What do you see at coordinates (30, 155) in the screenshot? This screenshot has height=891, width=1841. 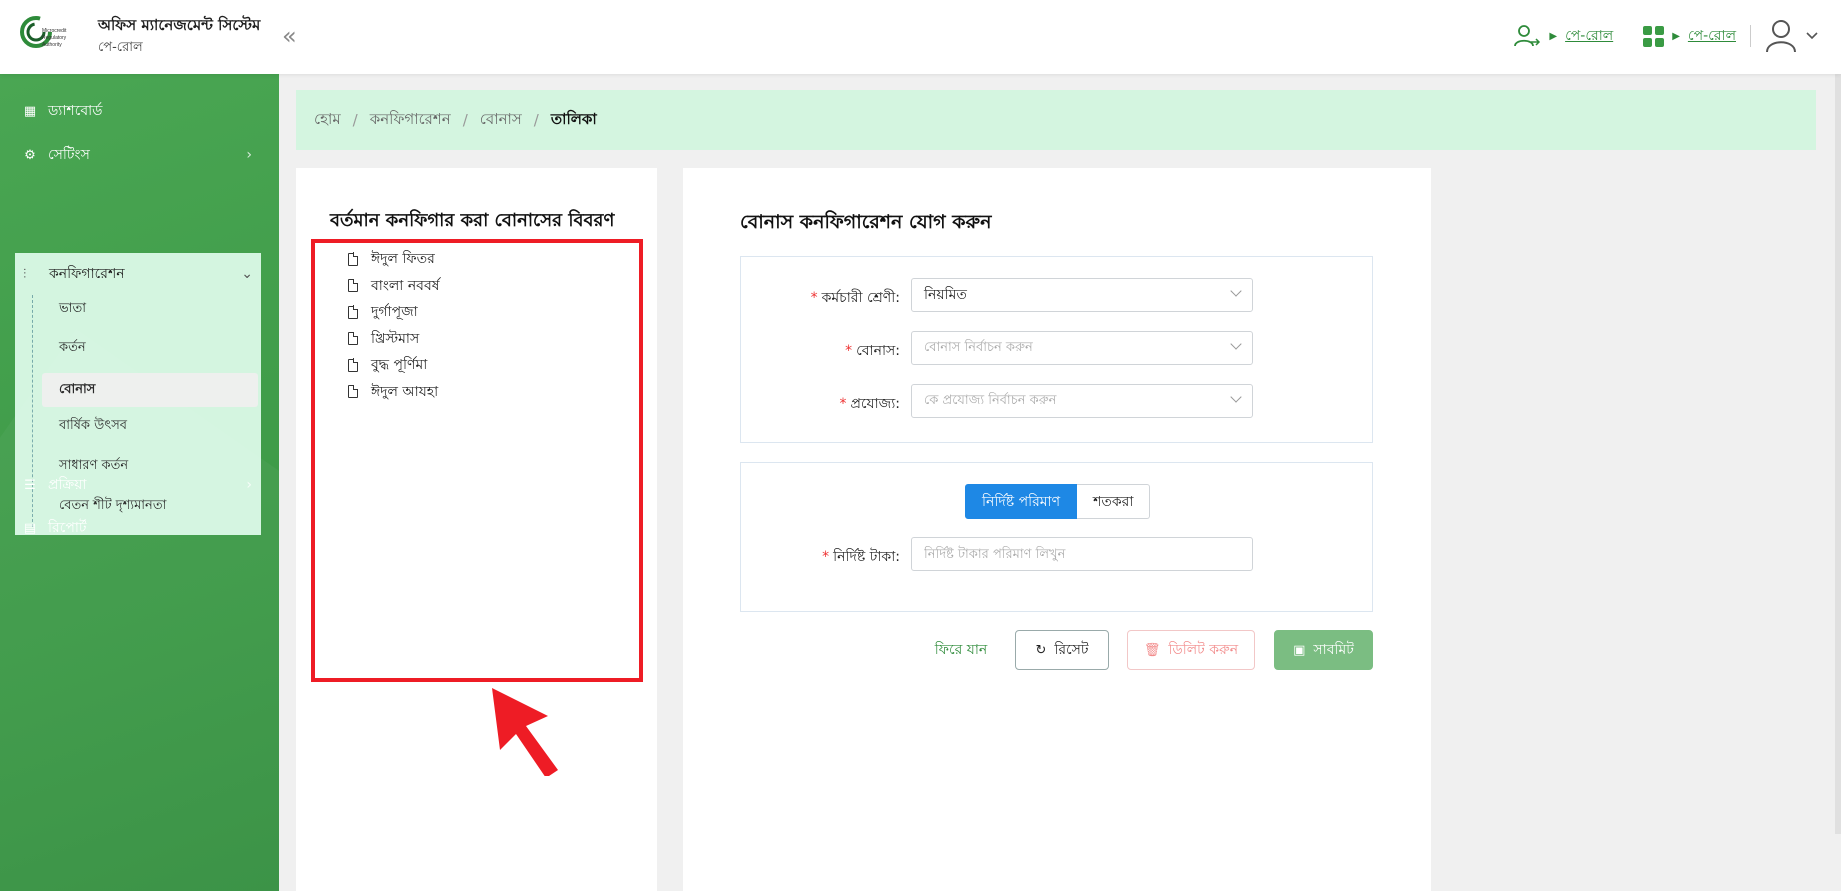 I see `gear-icon: ⚙` at bounding box center [30, 155].